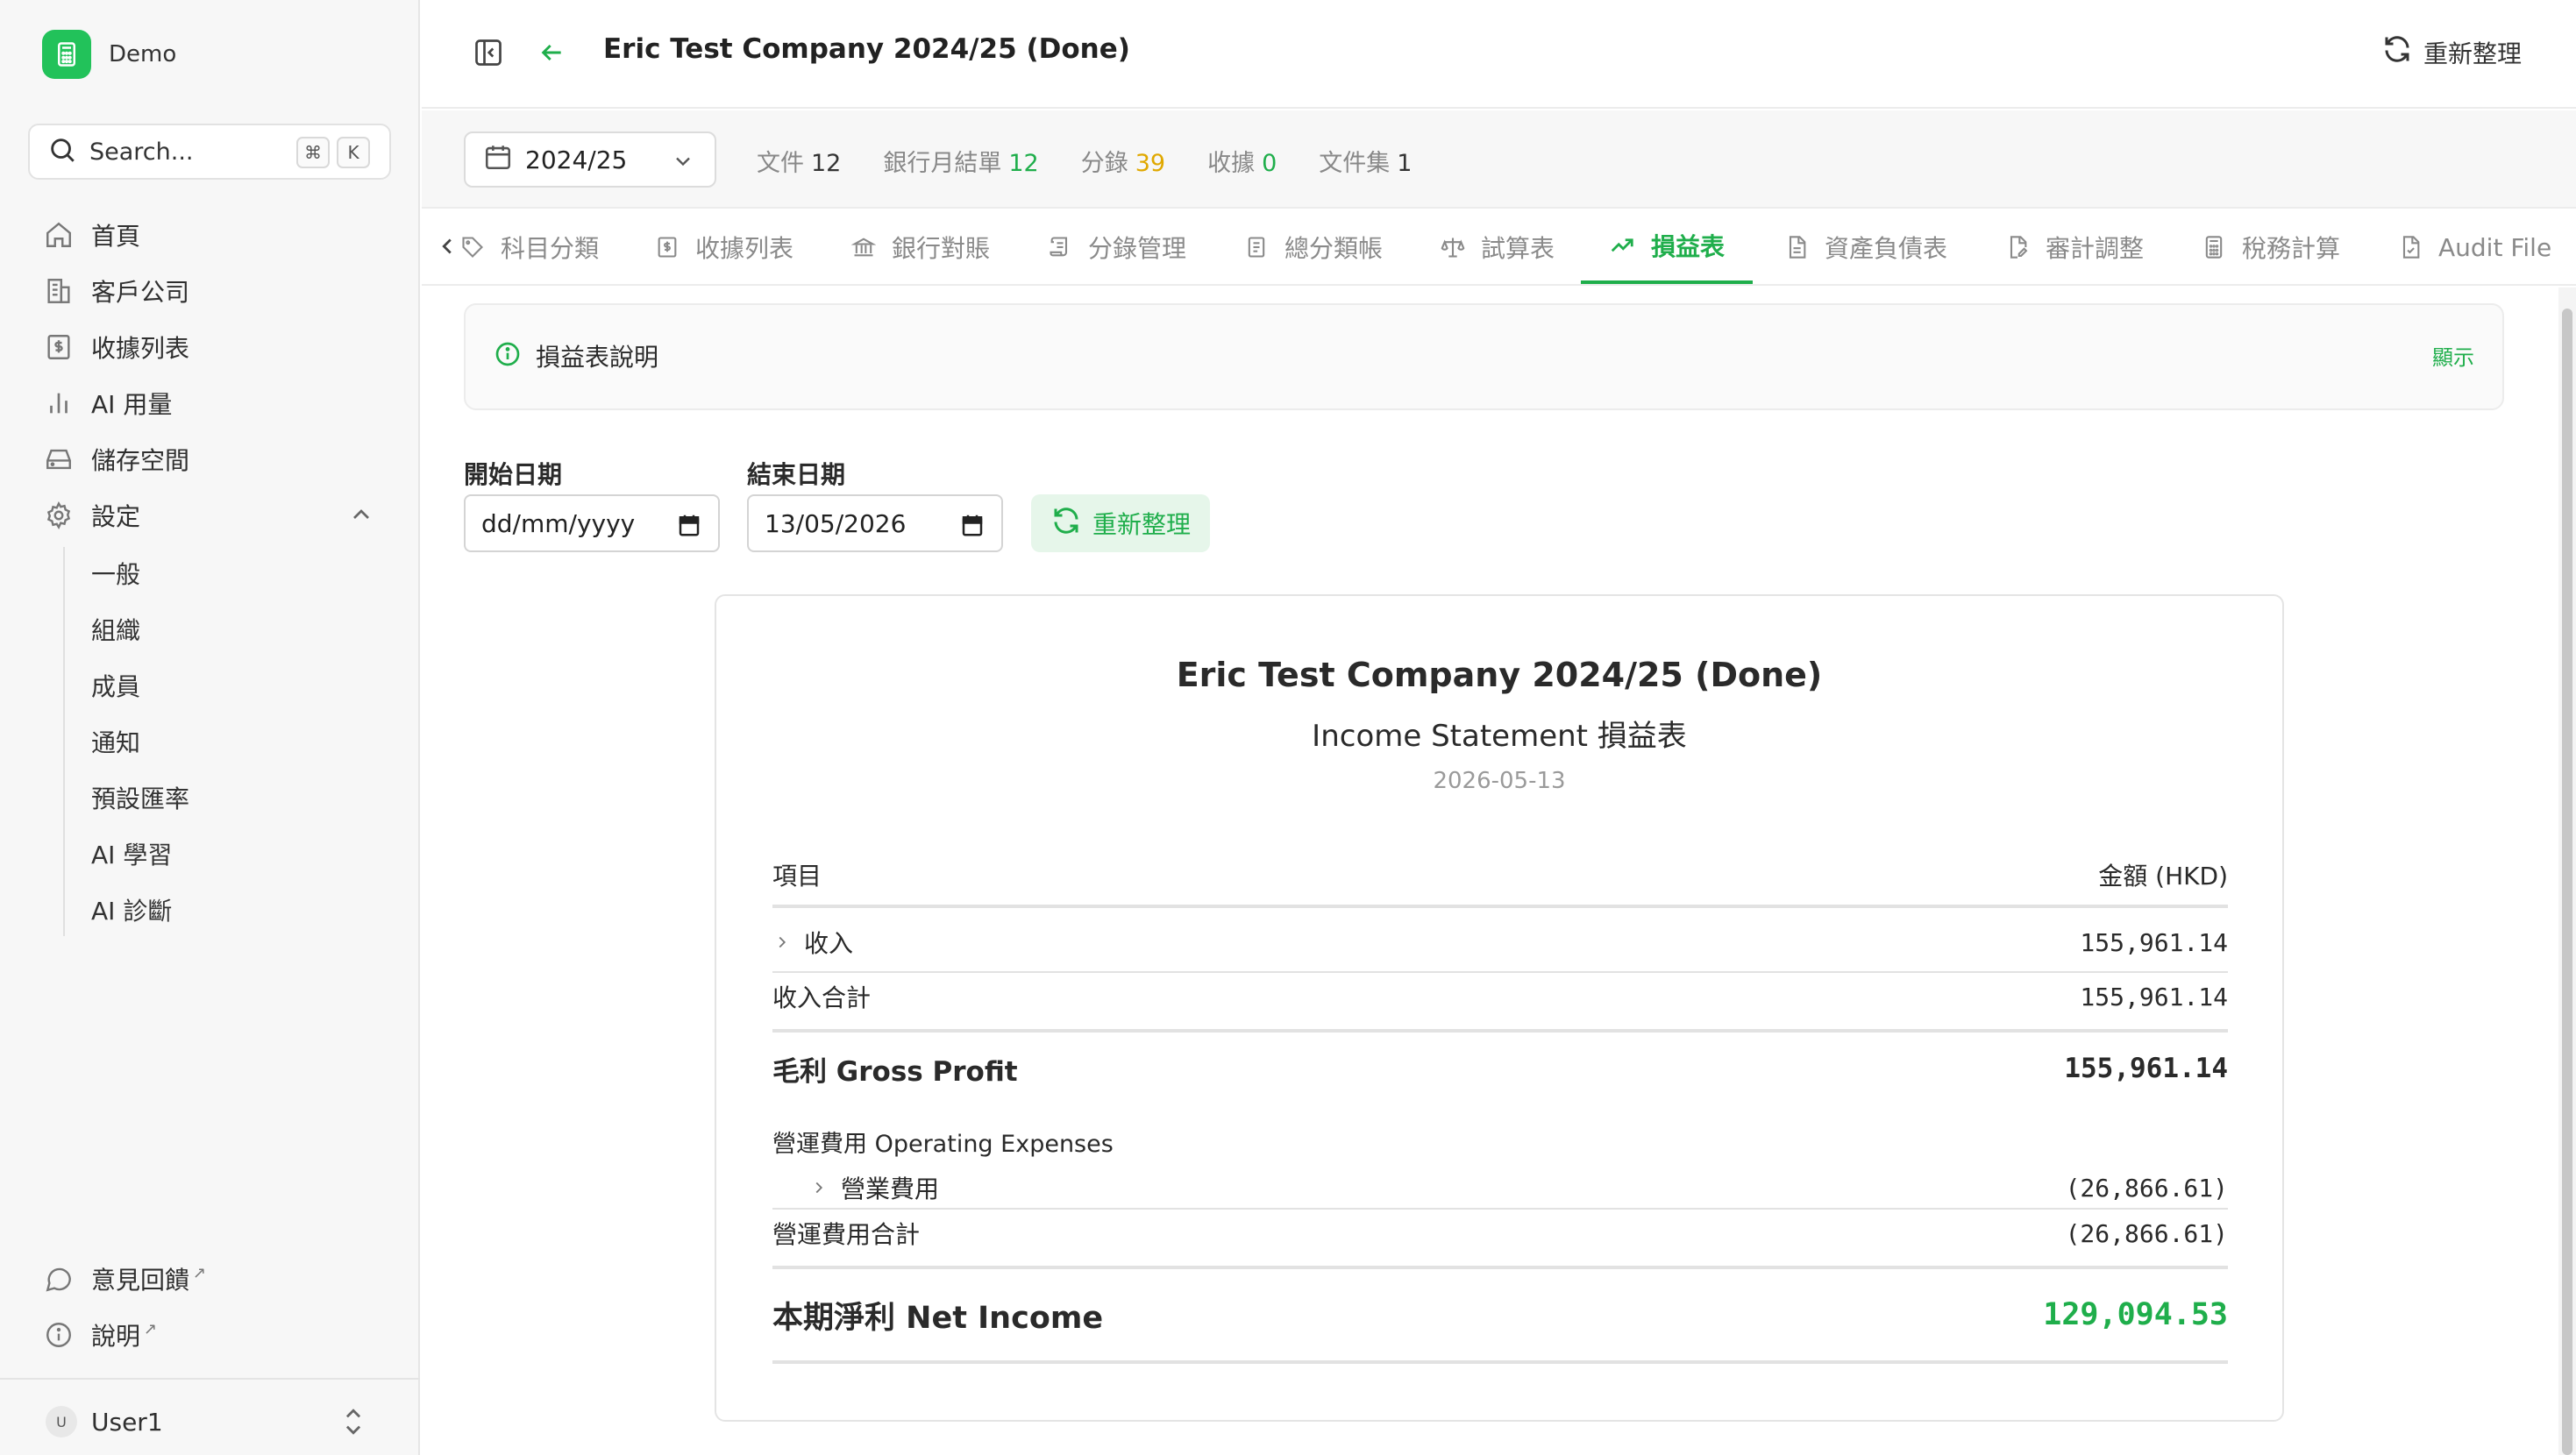 The height and width of the screenshot is (1455, 2576). What do you see at coordinates (590, 159) in the screenshot?
I see `year-select: 2024/25` at bounding box center [590, 159].